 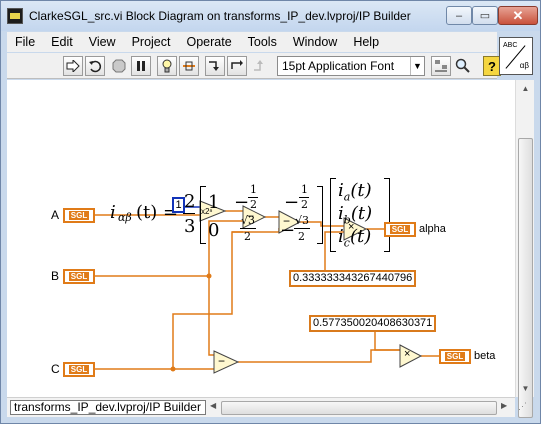 I want to click on multiply-node-beta: ×, so click(x=407, y=354).